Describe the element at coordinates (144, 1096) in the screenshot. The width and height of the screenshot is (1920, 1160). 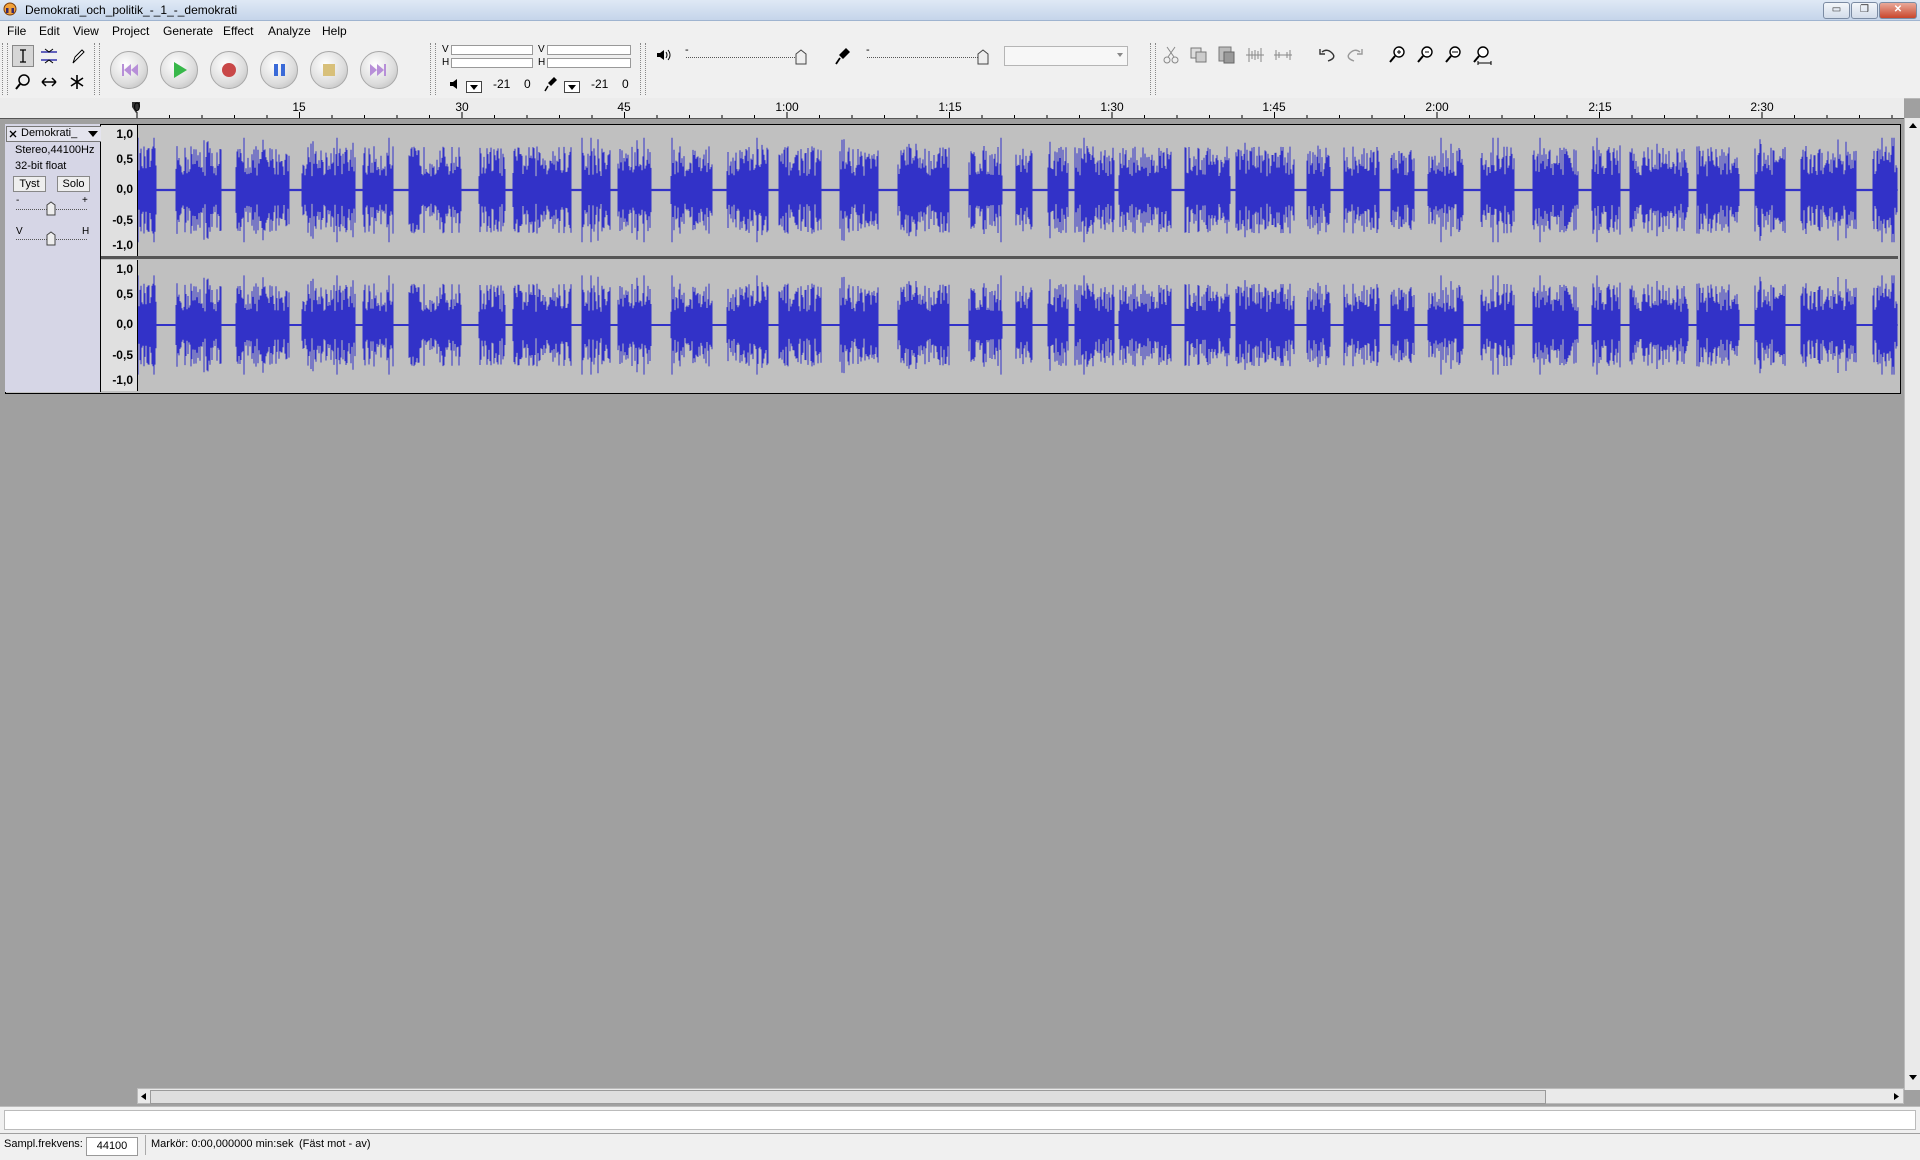
I see `scroll-left-icon` at that location.